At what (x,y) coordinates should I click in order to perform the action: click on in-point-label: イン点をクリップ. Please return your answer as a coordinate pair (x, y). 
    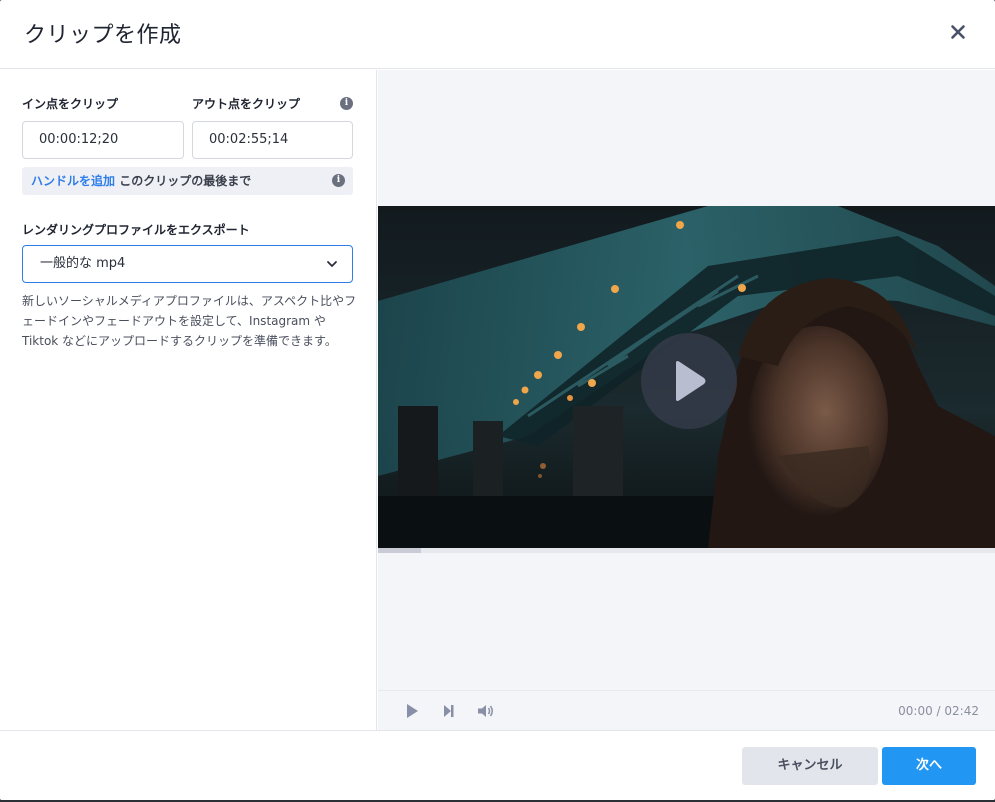
    Looking at the image, I should click on (70, 104).